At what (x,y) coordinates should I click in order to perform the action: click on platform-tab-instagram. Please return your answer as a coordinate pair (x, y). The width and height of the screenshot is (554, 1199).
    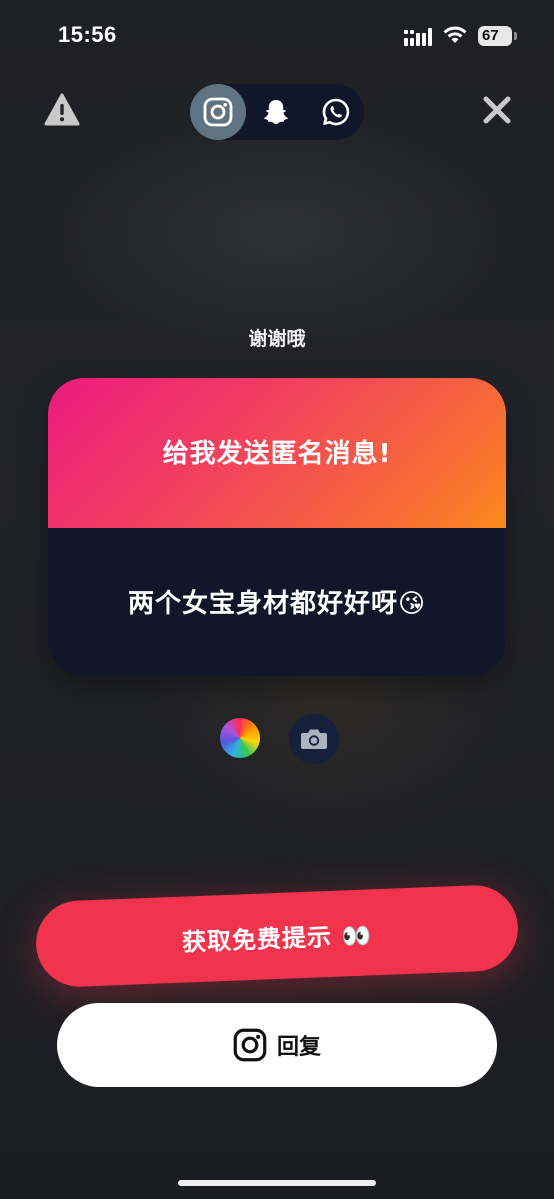
    Looking at the image, I should click on (218, 112).